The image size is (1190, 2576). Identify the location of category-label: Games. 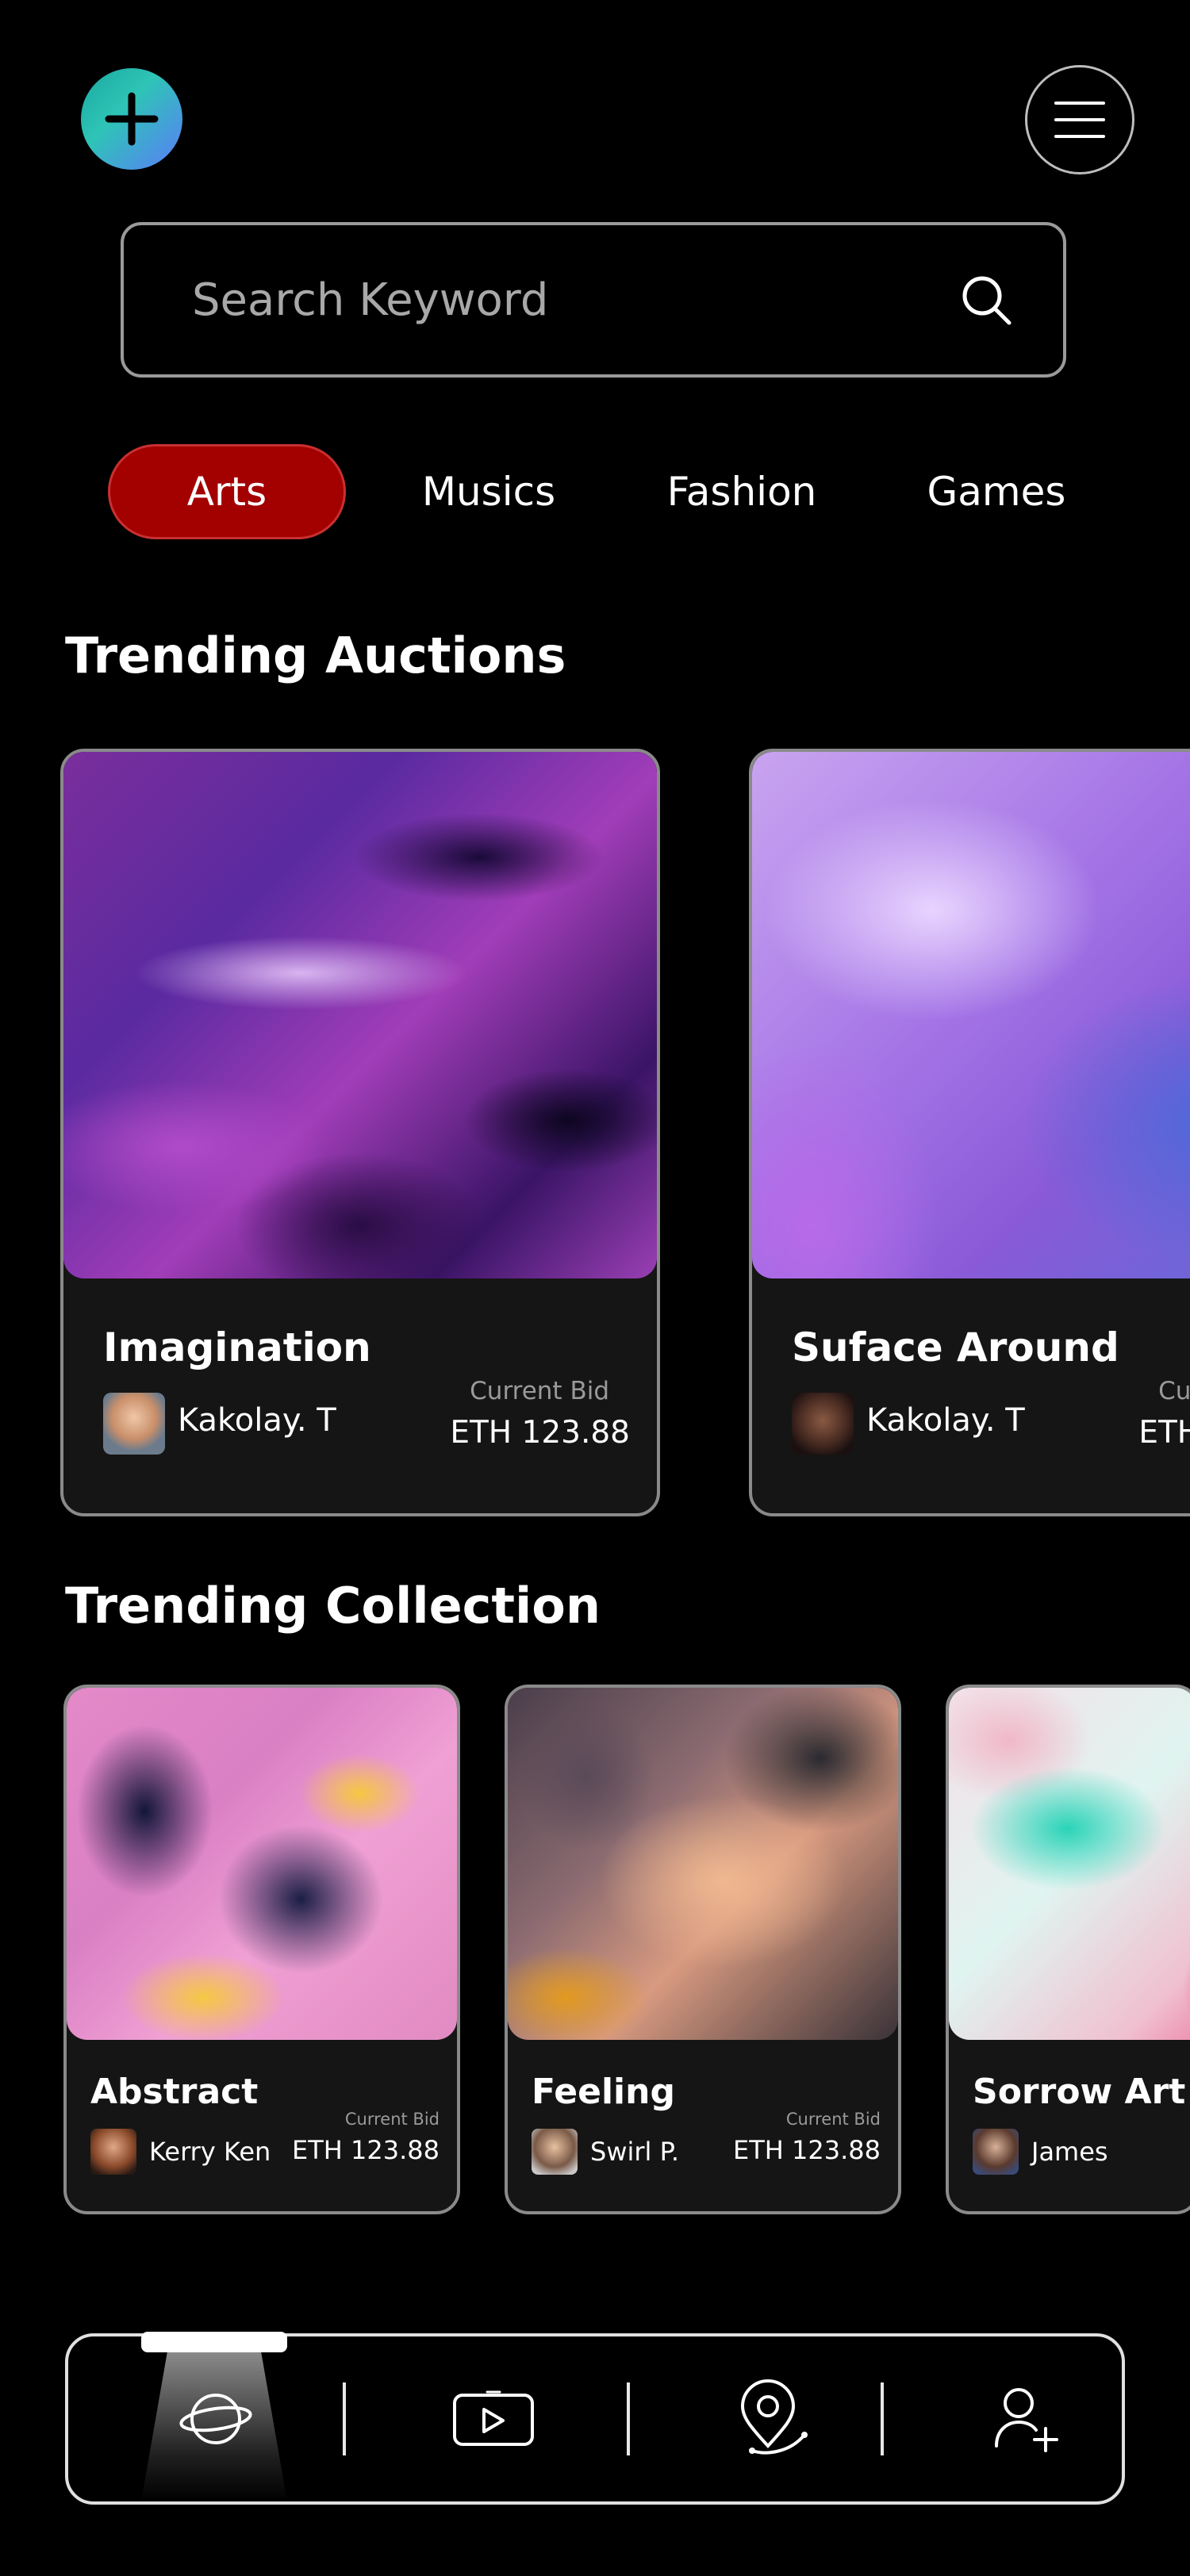
(996, 492).